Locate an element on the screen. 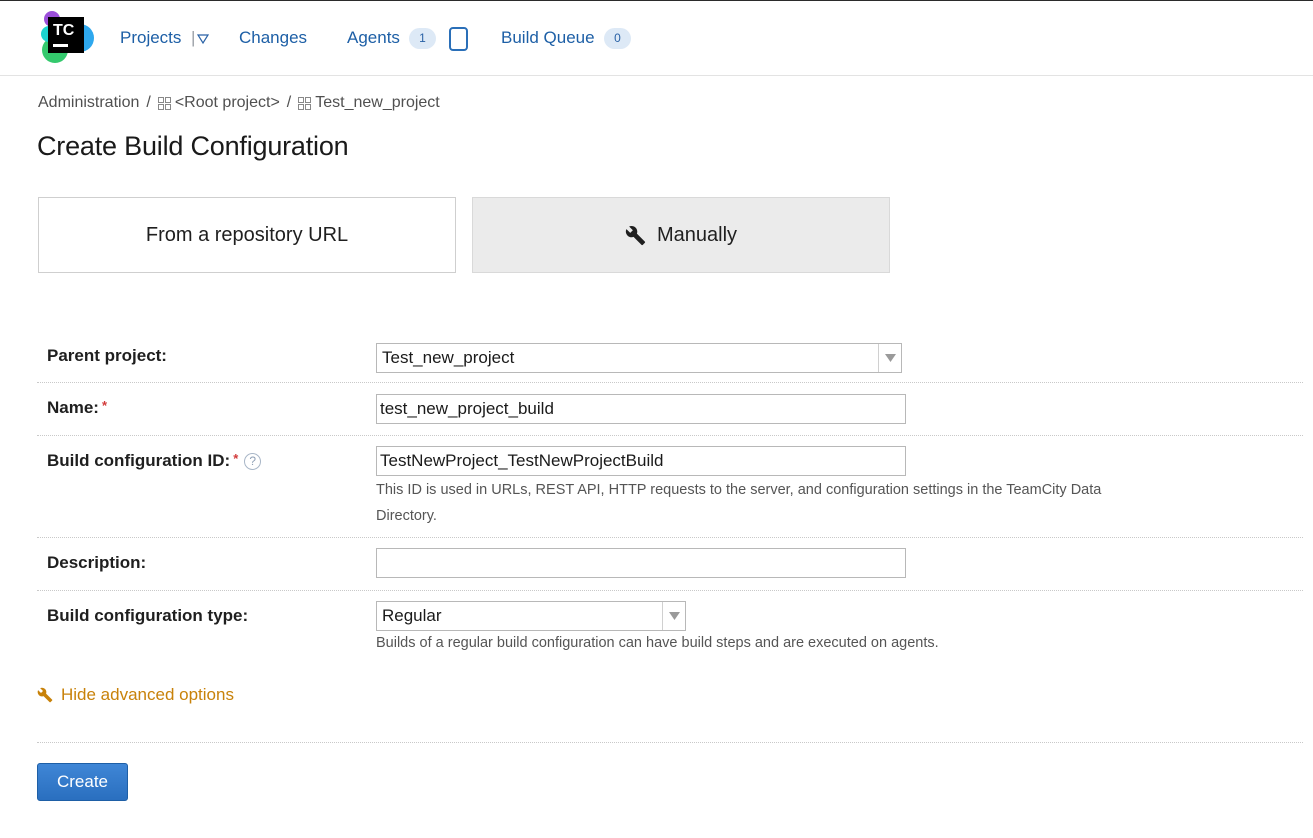 The image size is (1313, 838). nav-projects-link: Projects is located at coordinates (150, 38).